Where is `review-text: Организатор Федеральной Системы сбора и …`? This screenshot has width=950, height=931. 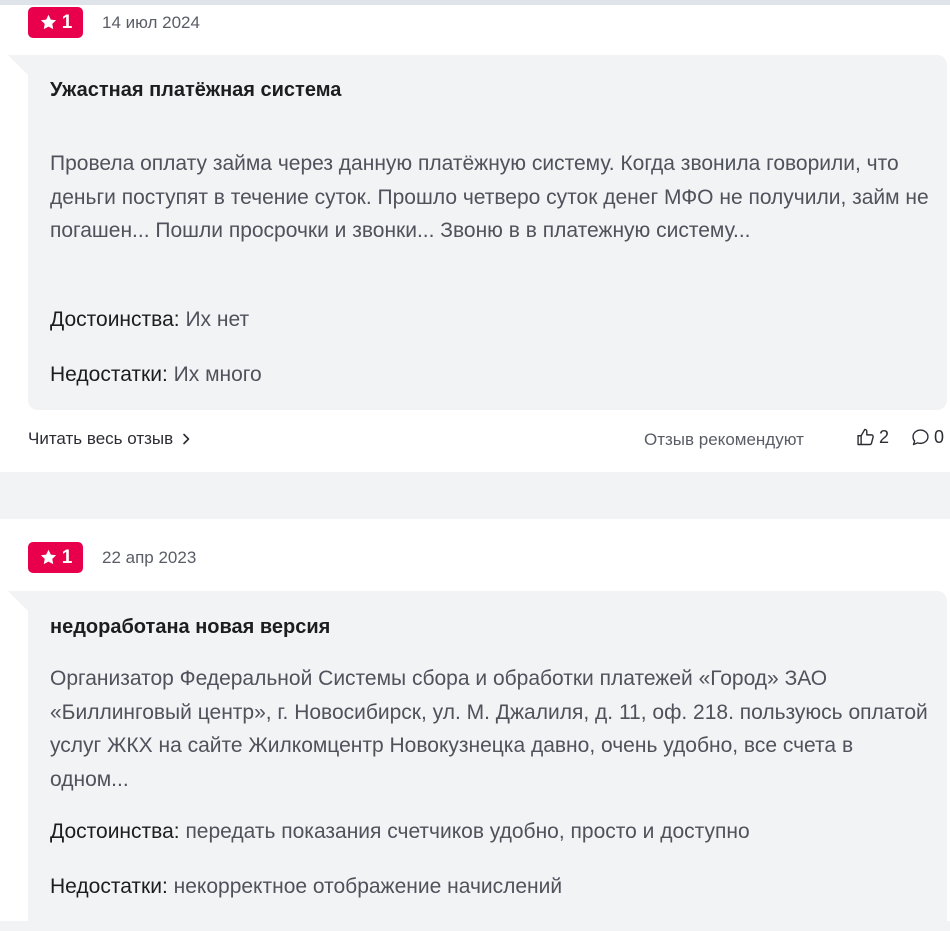 review-text: Организатор Федеральной Системы сбора и … is located at coordinates (489, 729).